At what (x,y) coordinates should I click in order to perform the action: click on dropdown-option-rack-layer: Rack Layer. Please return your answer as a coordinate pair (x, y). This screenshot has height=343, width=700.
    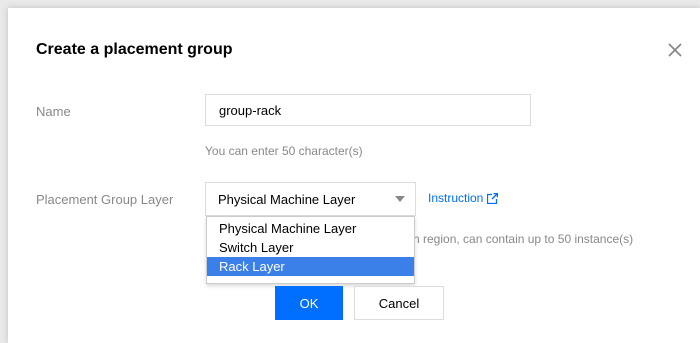
    Looking at the image, I should click on (310, 266).